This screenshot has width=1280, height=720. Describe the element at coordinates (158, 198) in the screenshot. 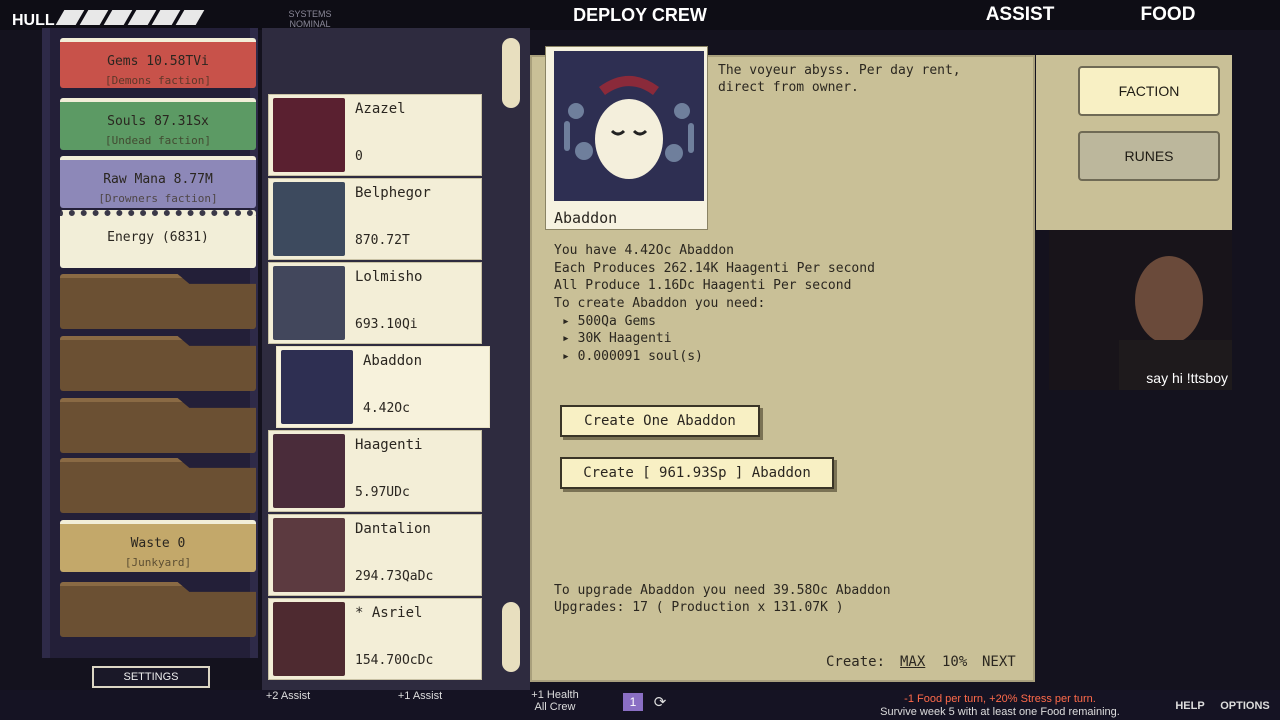

I see `faction-mana-sub: [Drowners faction]` at that location.